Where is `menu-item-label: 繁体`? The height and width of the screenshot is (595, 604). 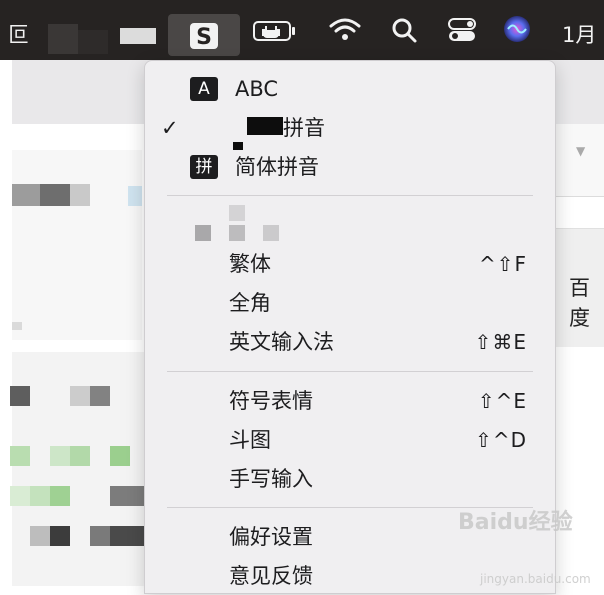 menu-item-label: 繁体 is located at coordinates (250, 264).